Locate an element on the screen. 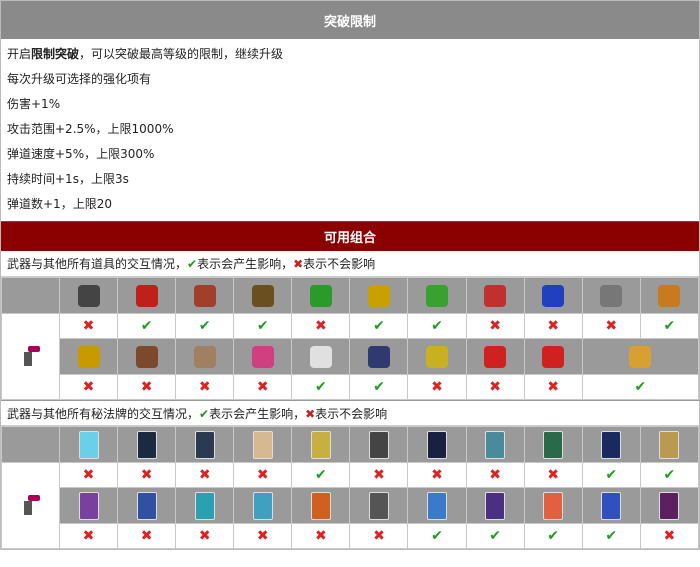 This screenshot has width=700, height=567. cards-mark-row: ✖ ✖ ✖ ✖ ✖ ✖ ✔ ✔ ✔ ✔ ✖ is located at coordinates (351, 536).